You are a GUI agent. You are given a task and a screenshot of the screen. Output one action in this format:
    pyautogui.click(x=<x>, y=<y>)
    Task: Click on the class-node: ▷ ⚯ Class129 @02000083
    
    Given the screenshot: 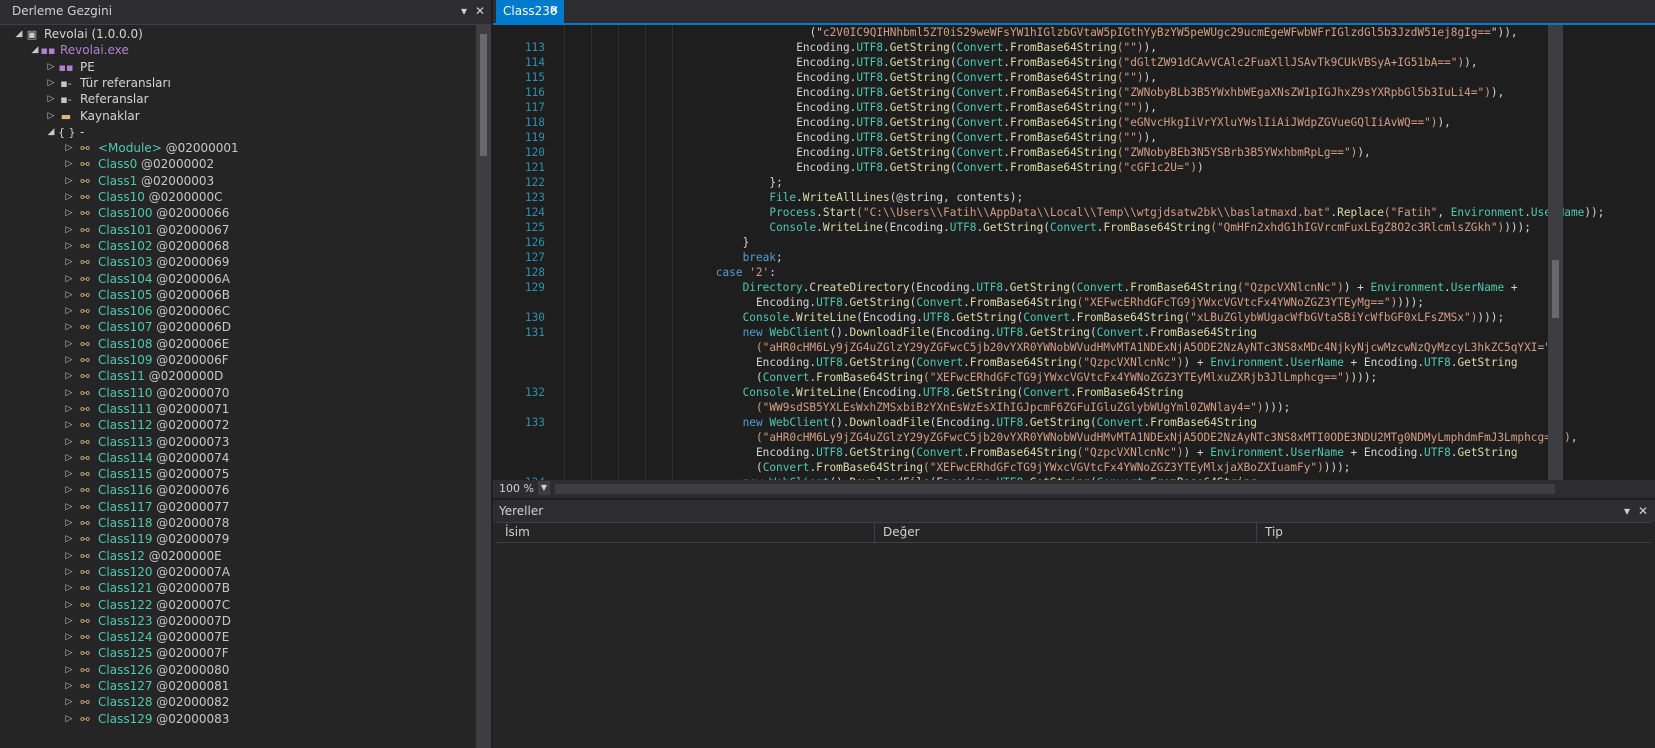 What is the action you would take?
    pyautogui.click(x=238, y=719)
    